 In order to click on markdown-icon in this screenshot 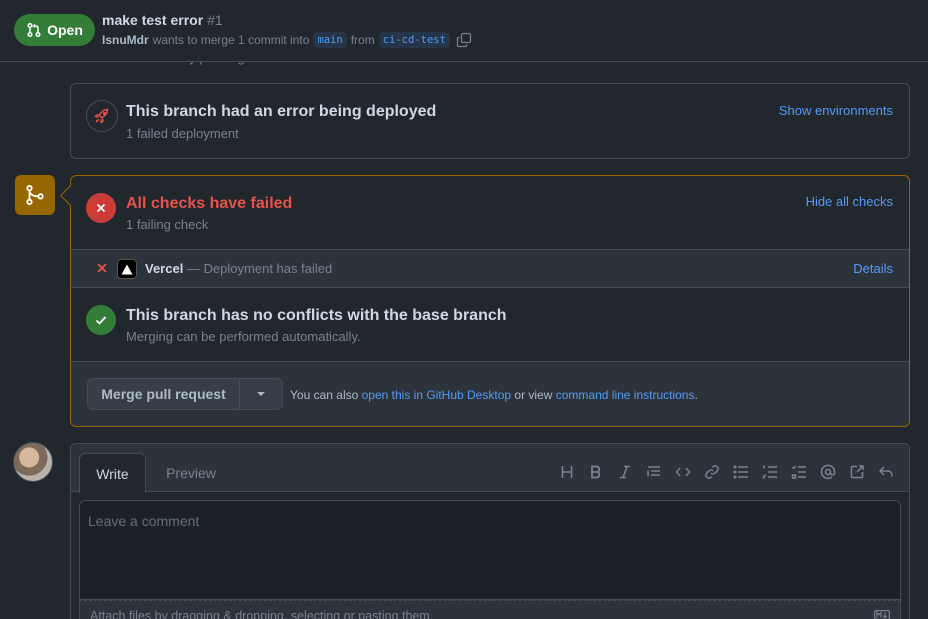, I will do `click(882, 614)`.